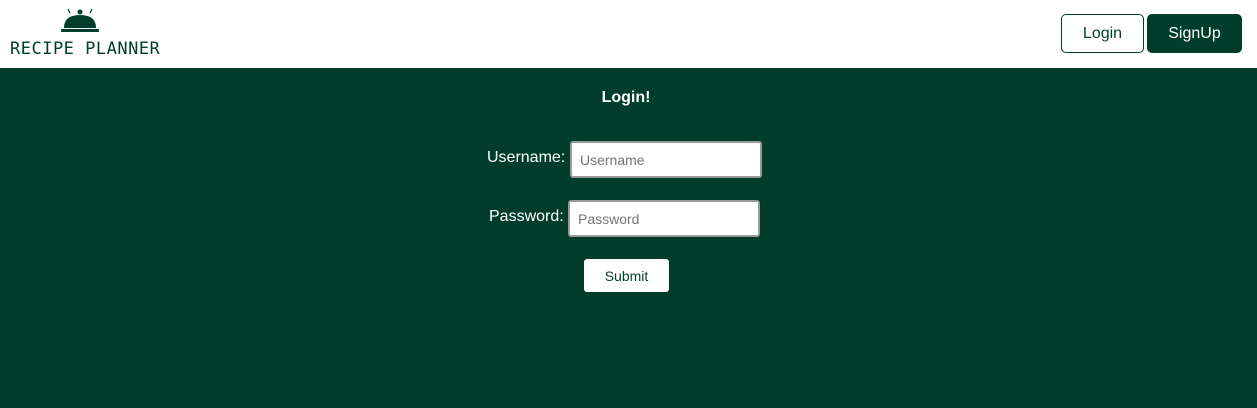 The width and height of the screenshot is (1257, 408). What do you see at coordinates (526, 216) in the screenshot?
I see `password-label: Password:` at bounding box center [526, 216].